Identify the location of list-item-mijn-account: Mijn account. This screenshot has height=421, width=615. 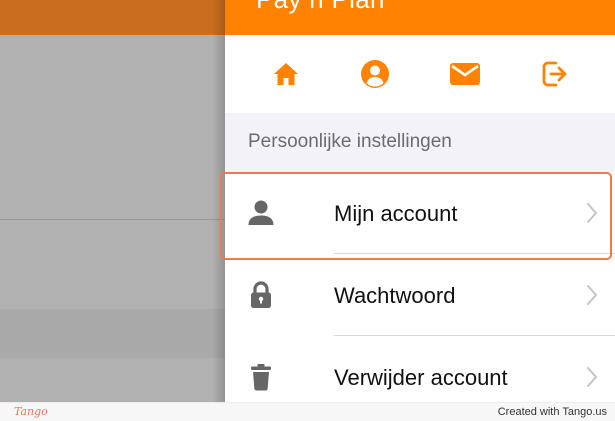
(420, 213).